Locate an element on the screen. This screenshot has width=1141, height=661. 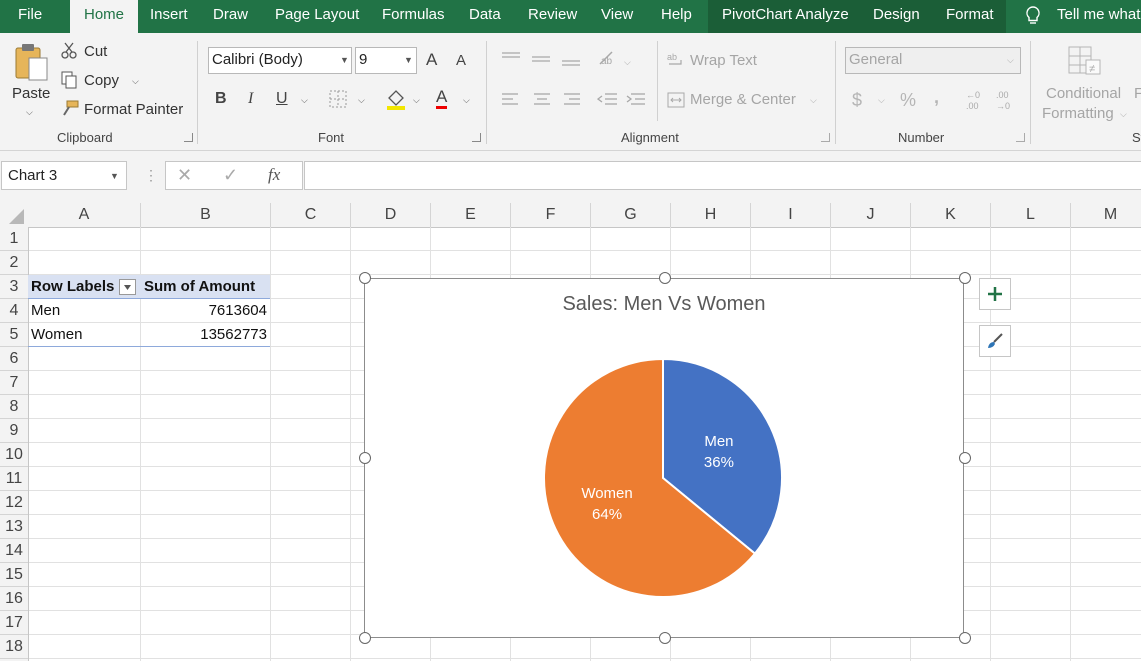
tab-help: Help is located at coordinates (676, 16).